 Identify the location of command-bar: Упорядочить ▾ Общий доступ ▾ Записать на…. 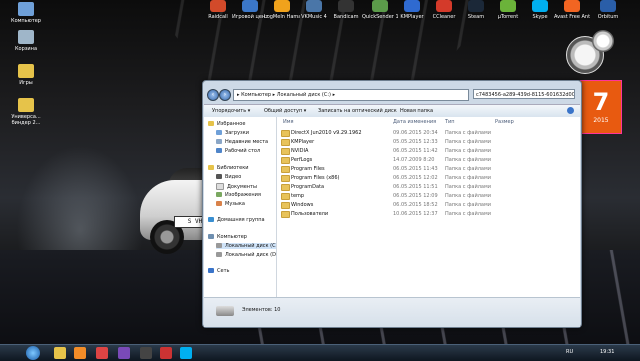
(392, 111).